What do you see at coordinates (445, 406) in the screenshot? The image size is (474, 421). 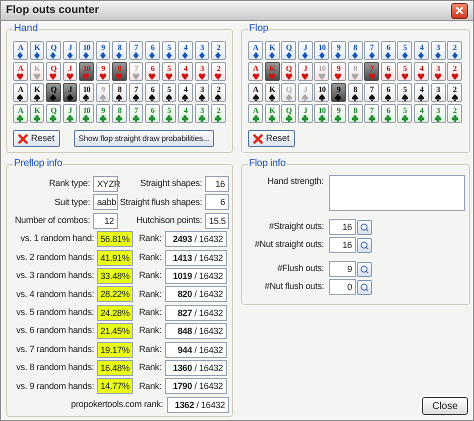 I see `close-dialog-button: Close` at bounding box center [445, 406].